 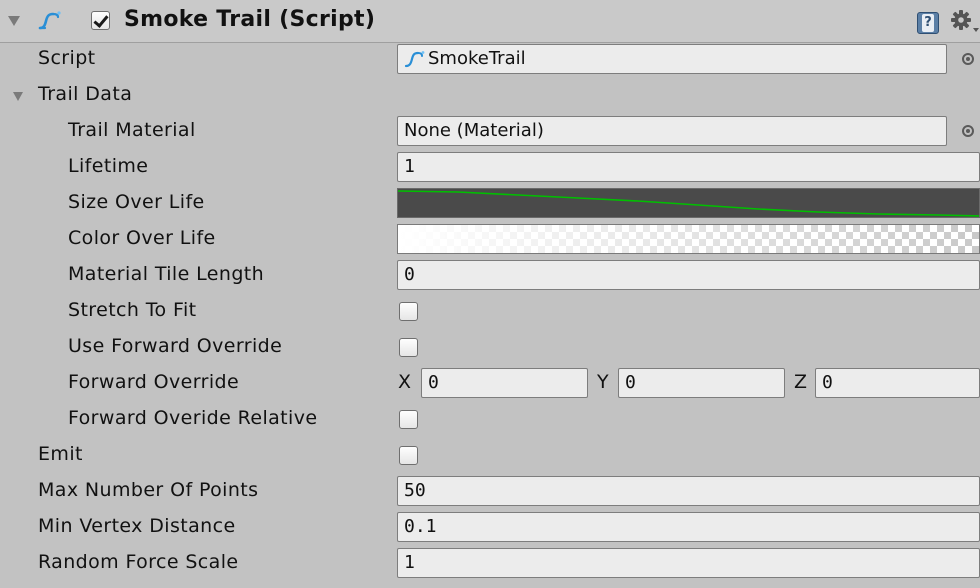 I want to click on forward-override-z-value: 0, so click(x=827, y=382).